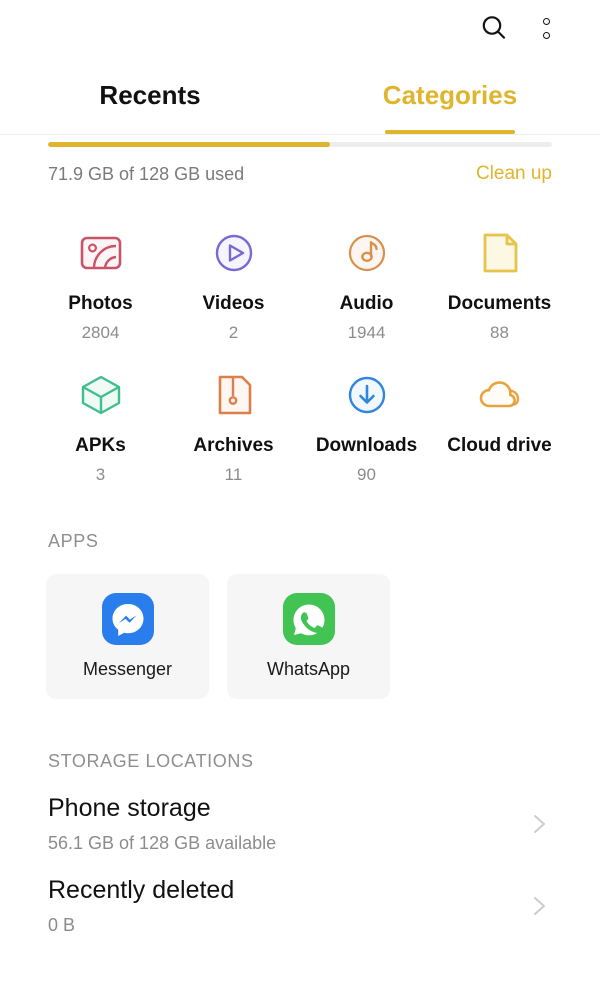 The image size is (600, 1000). I want to click on search-button, so click(494, 28).